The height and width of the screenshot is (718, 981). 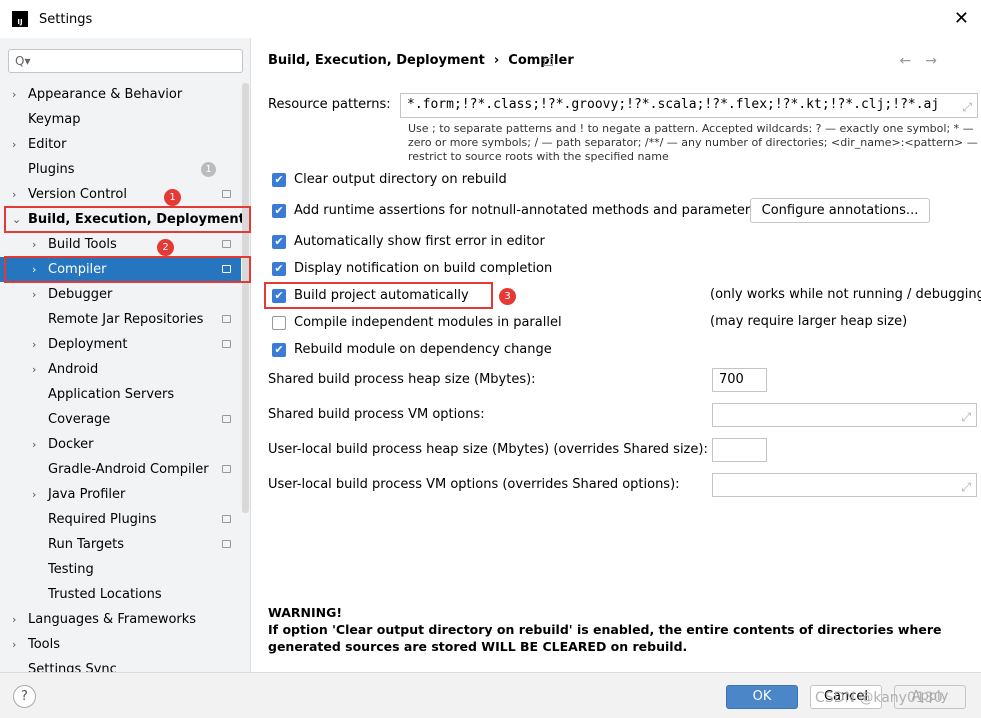 I want to click on help-icon: ?, so click(x=24, y=696).